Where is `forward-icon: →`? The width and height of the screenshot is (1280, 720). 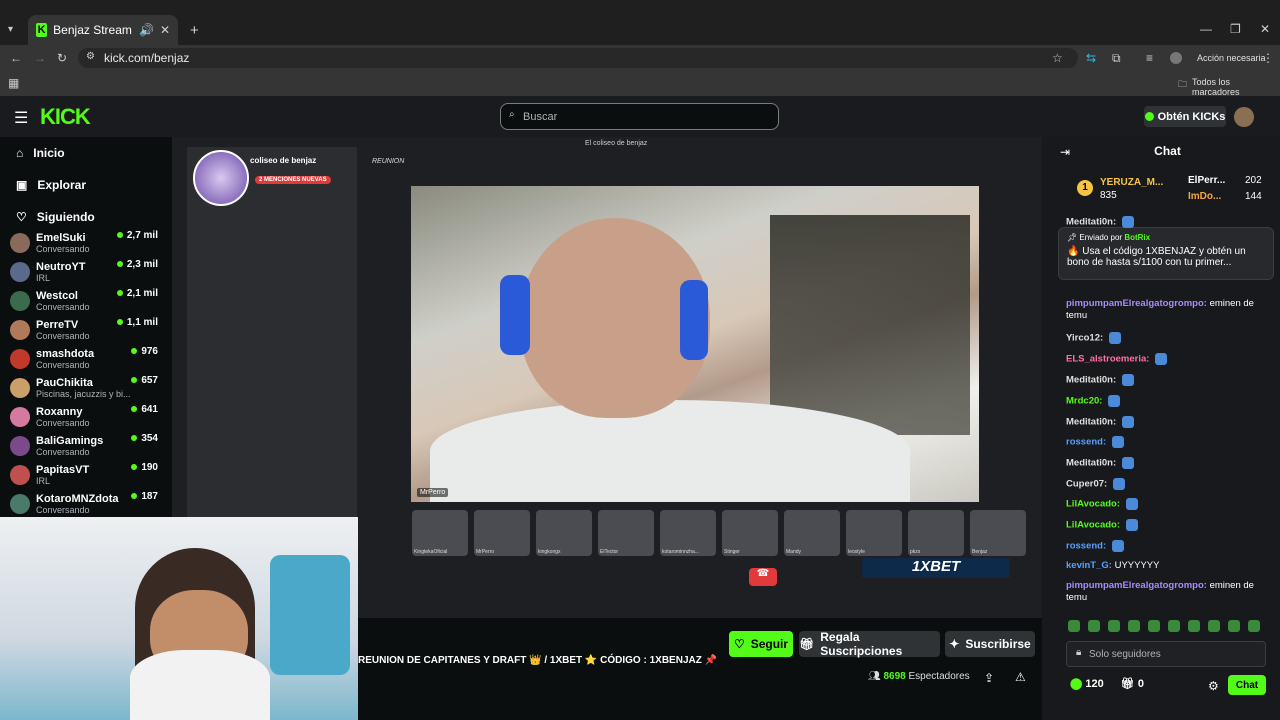 forward-icon: → is located at coordinates (40, 58).